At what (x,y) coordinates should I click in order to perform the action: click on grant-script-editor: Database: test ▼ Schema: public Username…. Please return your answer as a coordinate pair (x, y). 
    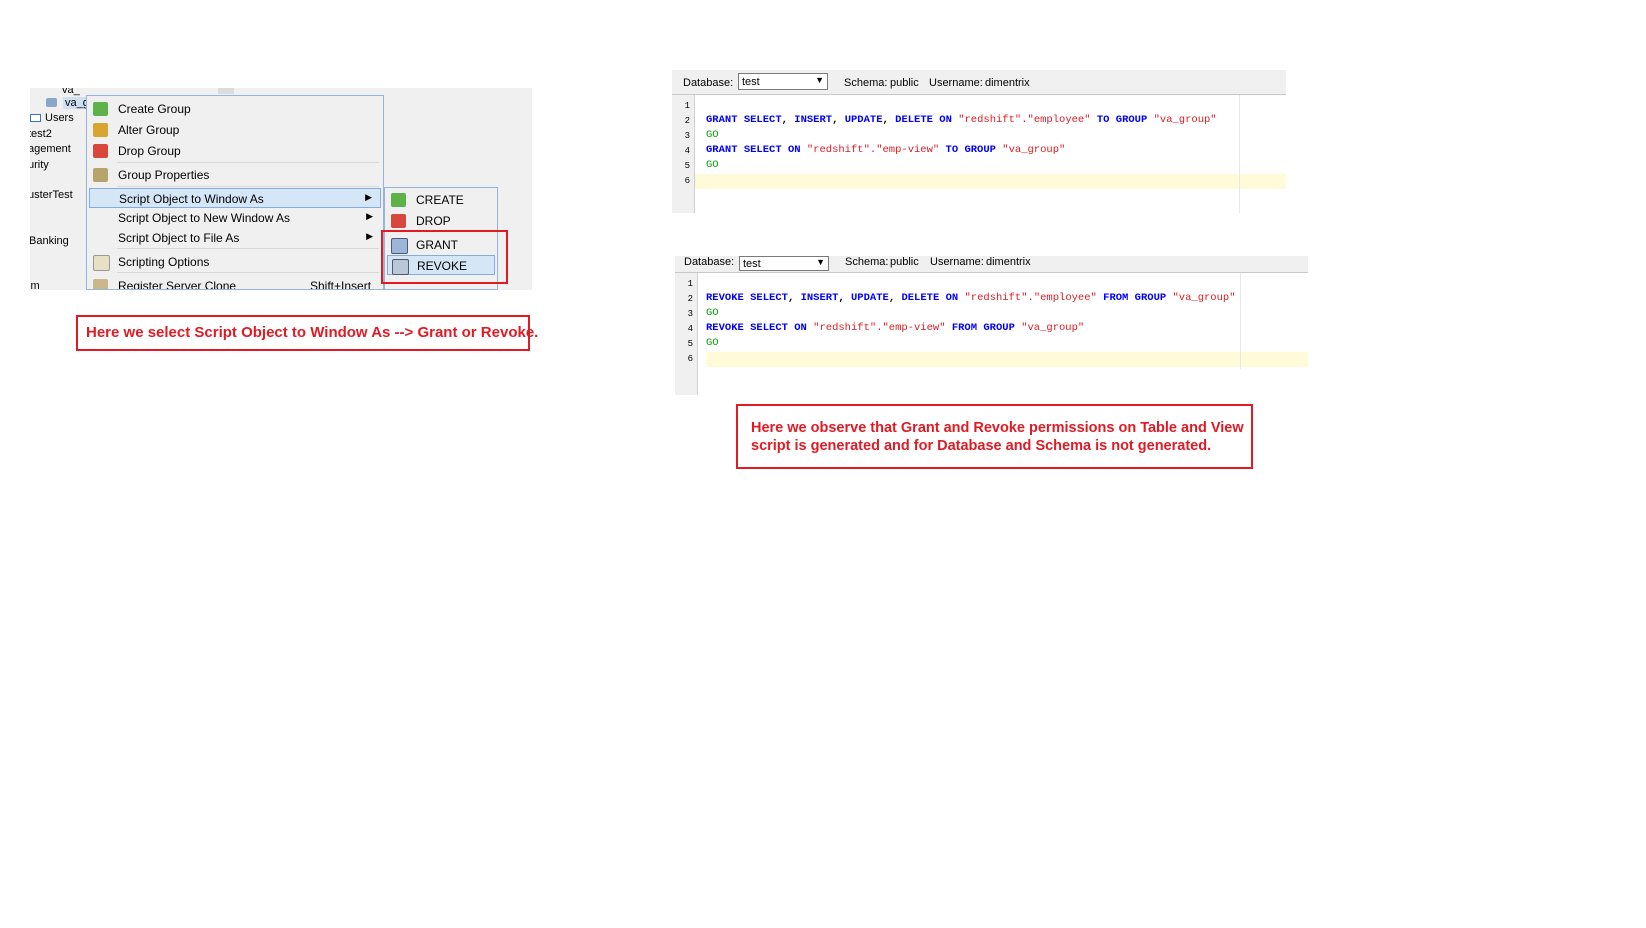
    Looking at the image, I should click on (979, 141).